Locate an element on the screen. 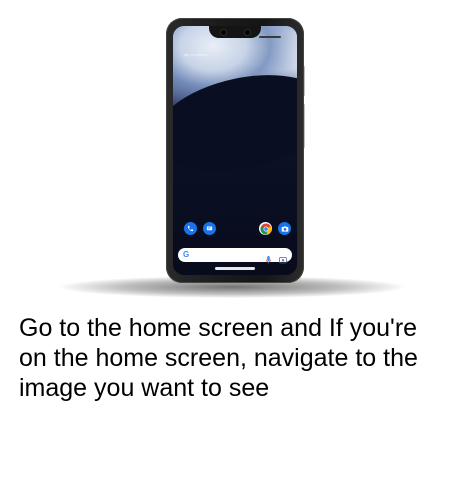  messages-app-icon is located at coordinates (209, 228).